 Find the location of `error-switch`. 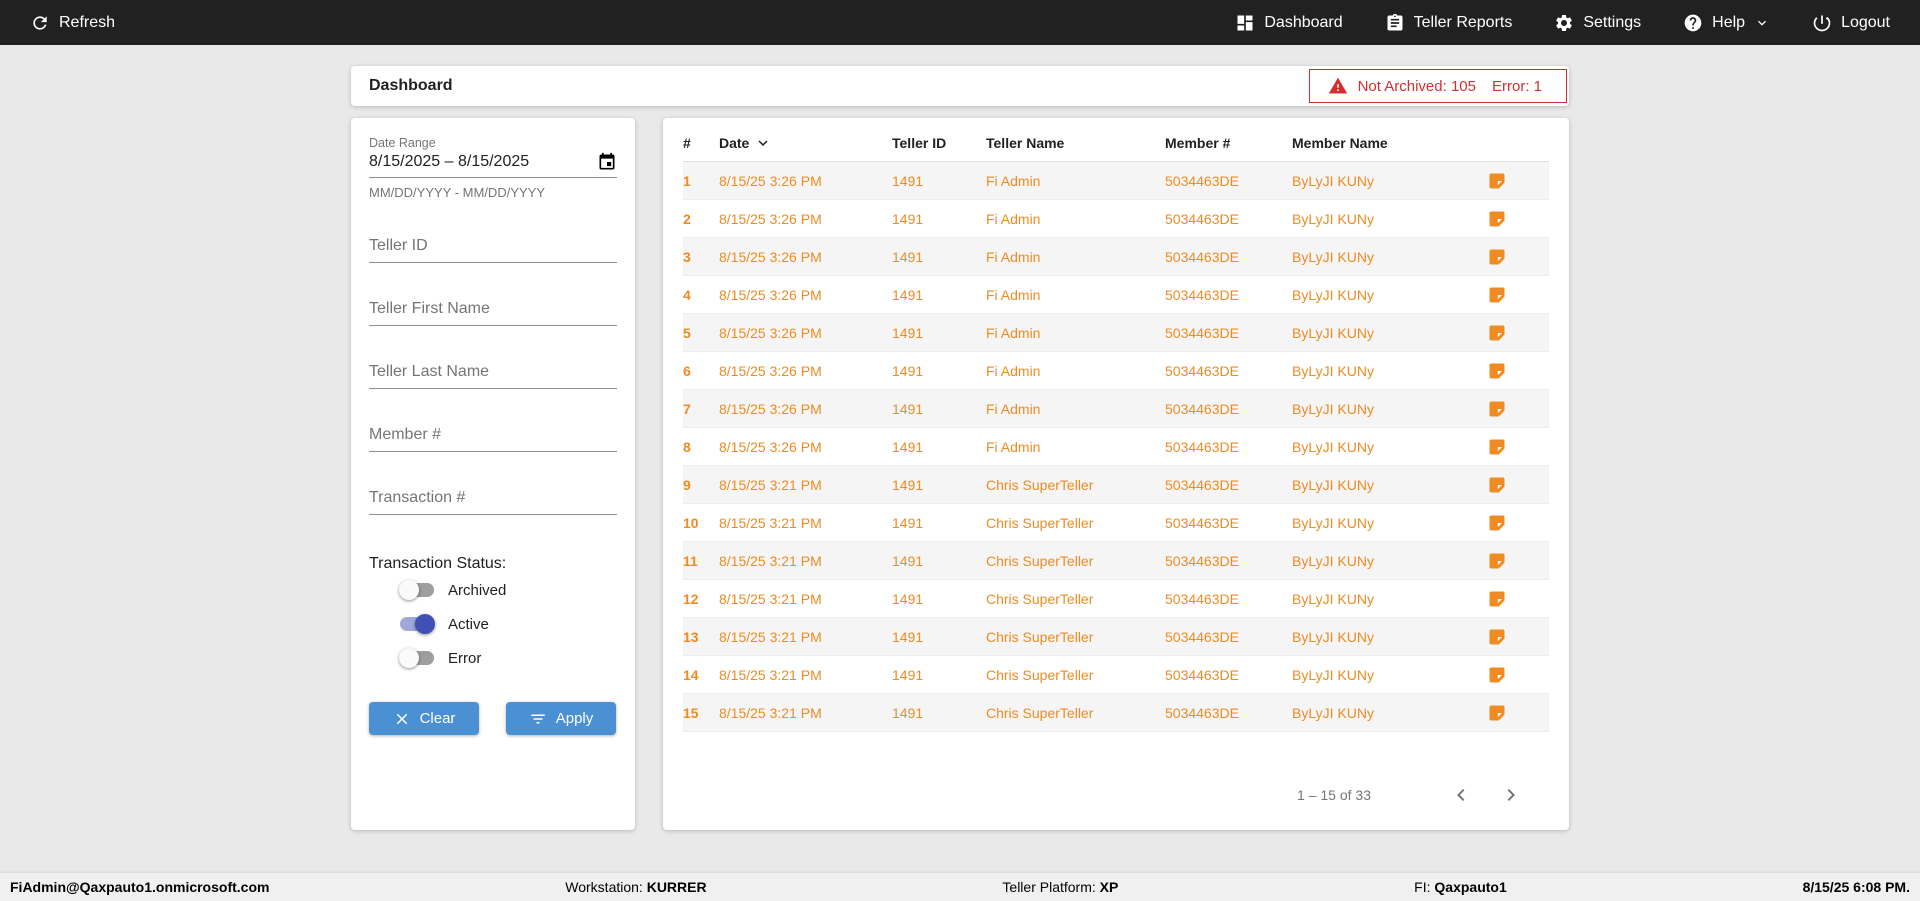

error-switch is located at coordinates (417, 658).